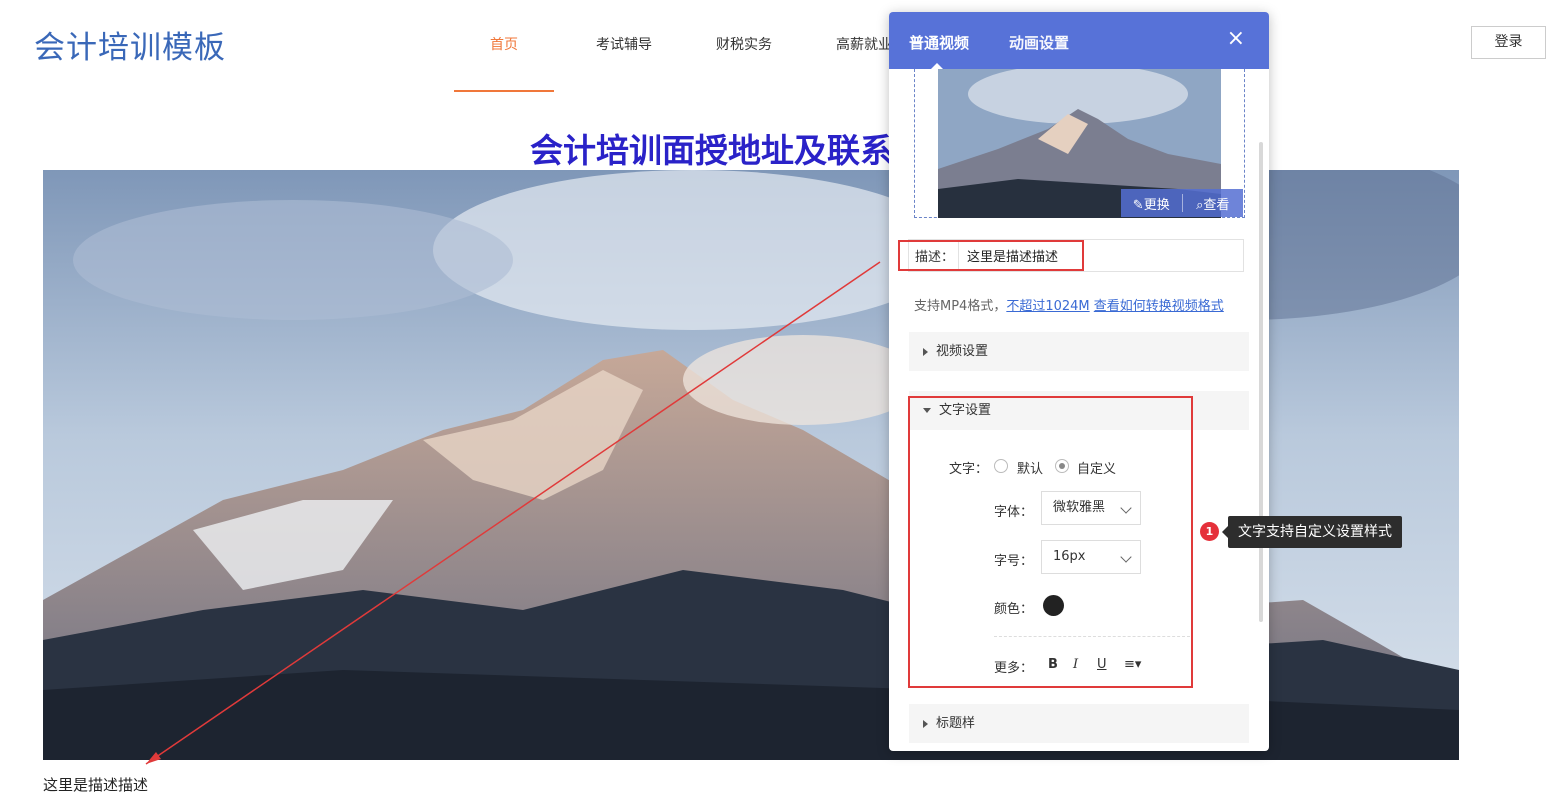  What do you see at coordinates (1001, 466) in the screenshot?
I see `radio-default` at bounding box center [1001, 466].